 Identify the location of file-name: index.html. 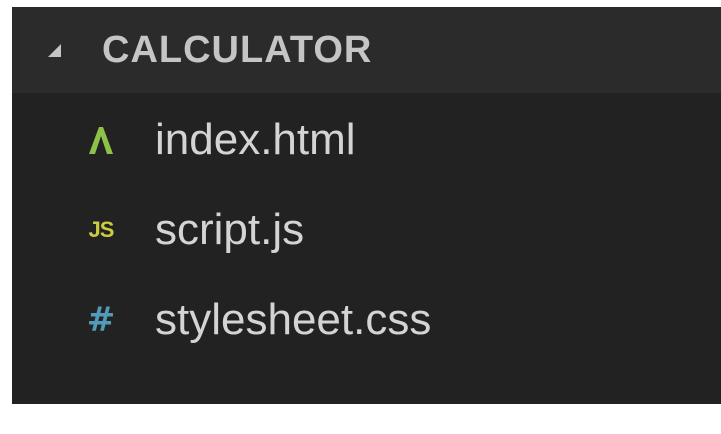
(255, 139).